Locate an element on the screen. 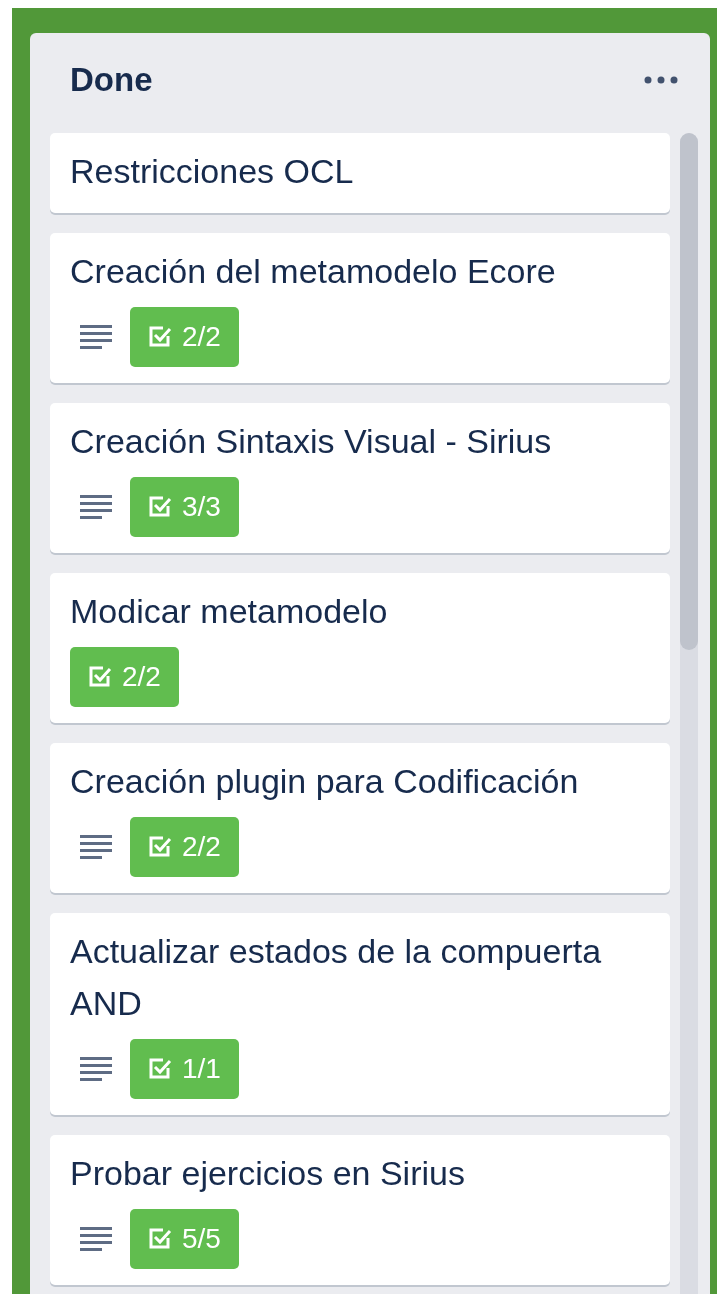 The width and height of the screenshot is (717, 1294). card-title: Modicar metamodelo is located at coordinates (229, 611).